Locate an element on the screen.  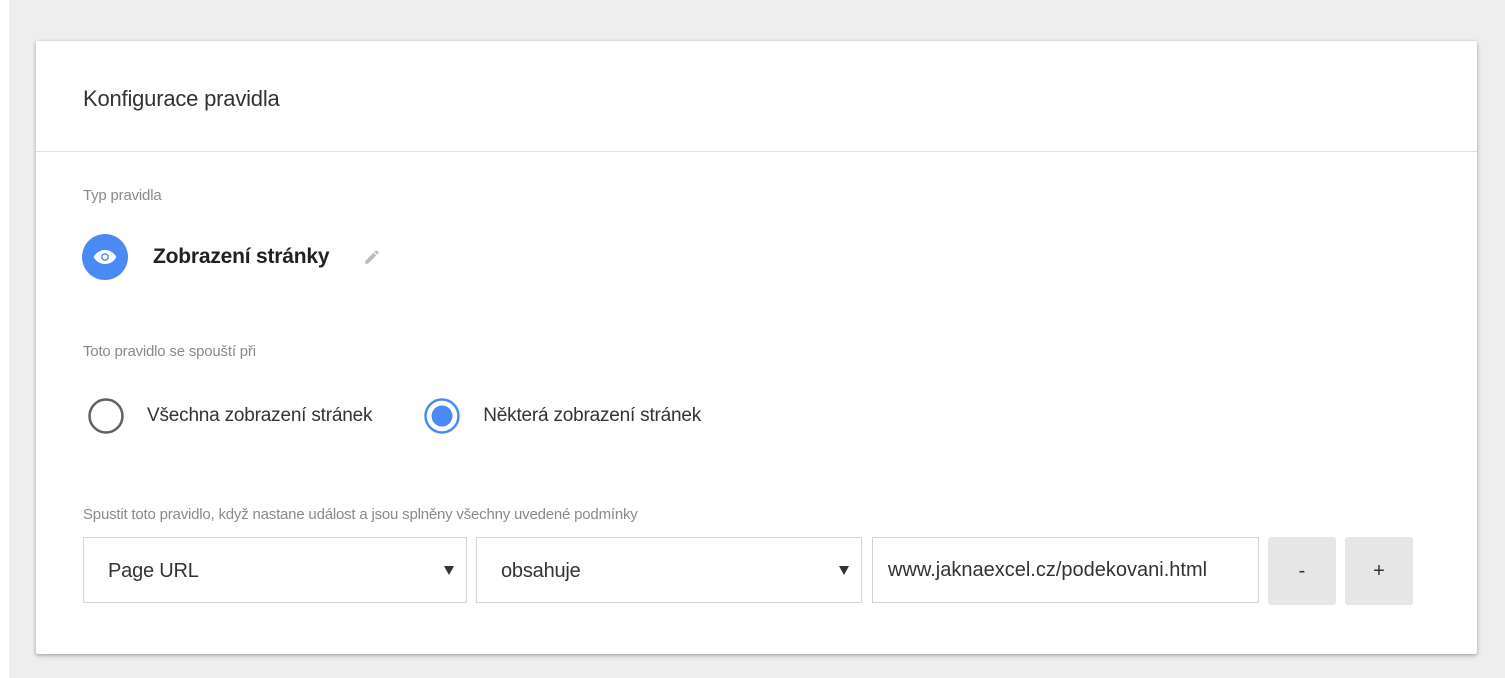
radio-unchecked-icon is located at coordinates (106, 416).